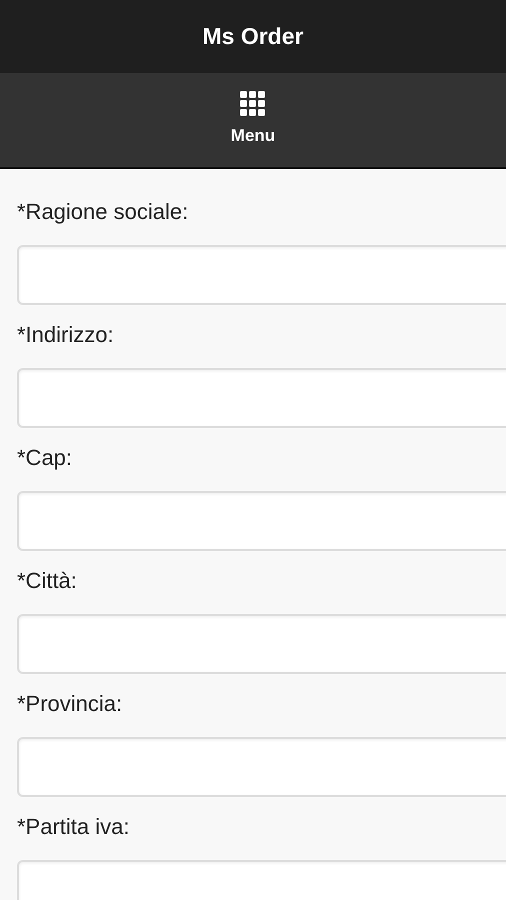 This screenshot has height=900, width=506. I want to click on field-label: *Ragione sociale:, so click(103, 212).